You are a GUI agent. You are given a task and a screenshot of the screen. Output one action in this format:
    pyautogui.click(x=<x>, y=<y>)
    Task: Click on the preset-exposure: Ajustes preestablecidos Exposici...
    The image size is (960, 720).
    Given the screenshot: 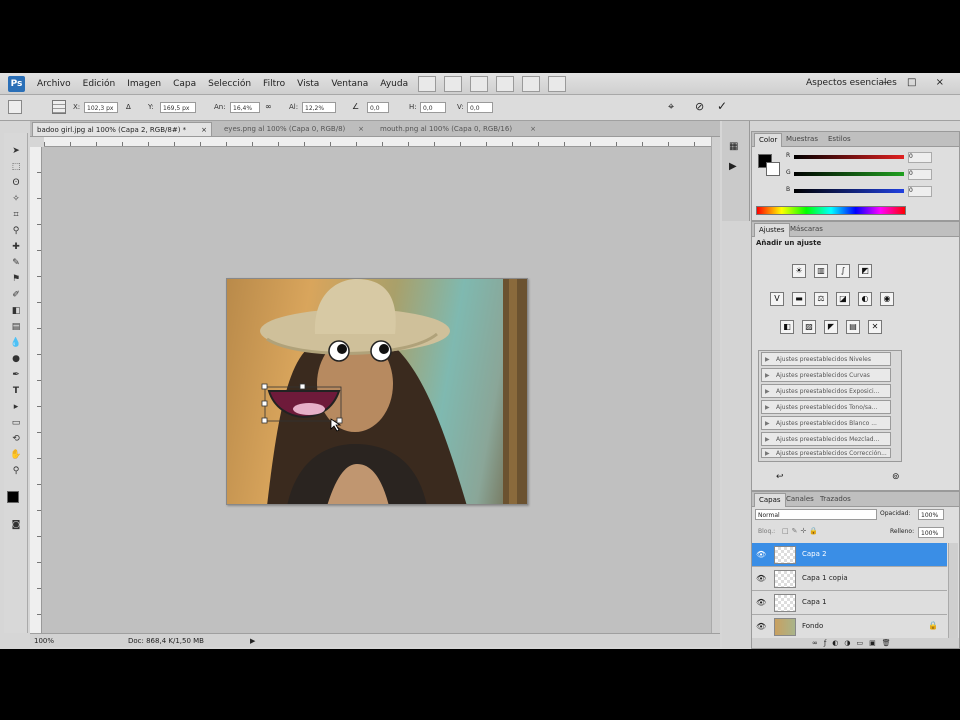 What is the action you would take?
    pyautogui.click(x=826, y=391)
    